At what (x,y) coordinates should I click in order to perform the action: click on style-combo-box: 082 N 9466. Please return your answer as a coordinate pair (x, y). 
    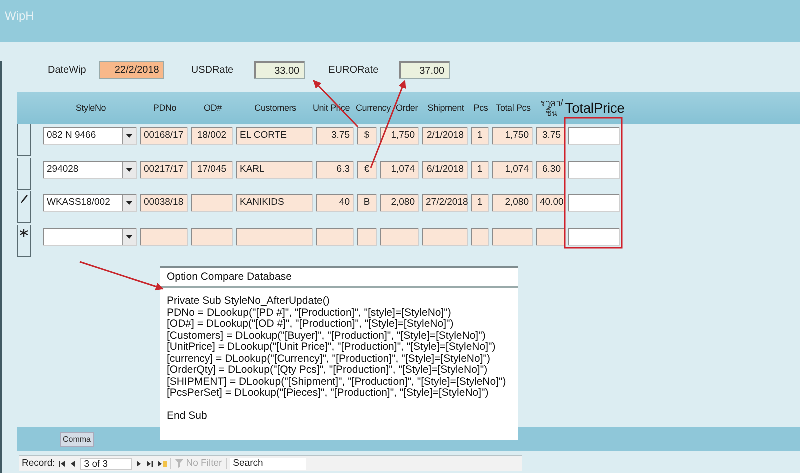
    Looking at the image, I should click on (90, 136).